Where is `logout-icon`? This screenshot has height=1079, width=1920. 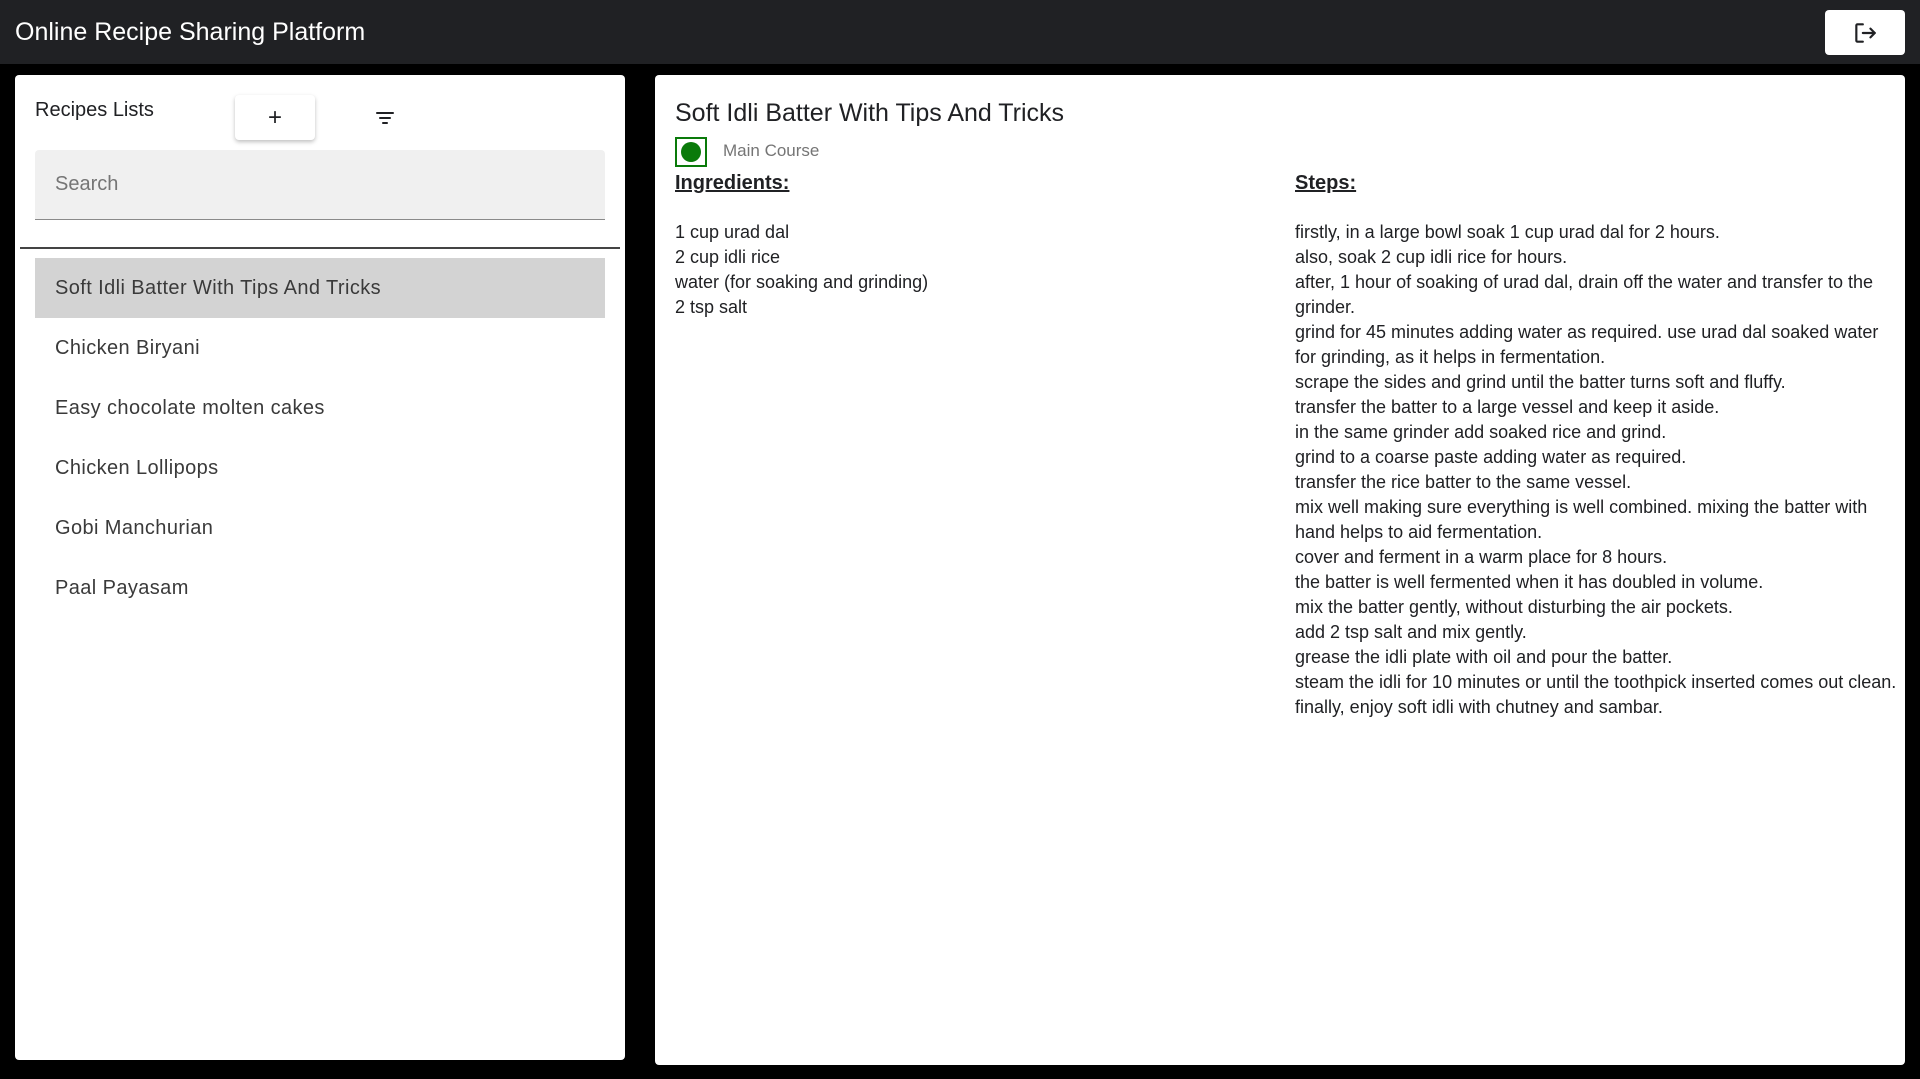
logout-icon is located at coordinates (1865, 32).